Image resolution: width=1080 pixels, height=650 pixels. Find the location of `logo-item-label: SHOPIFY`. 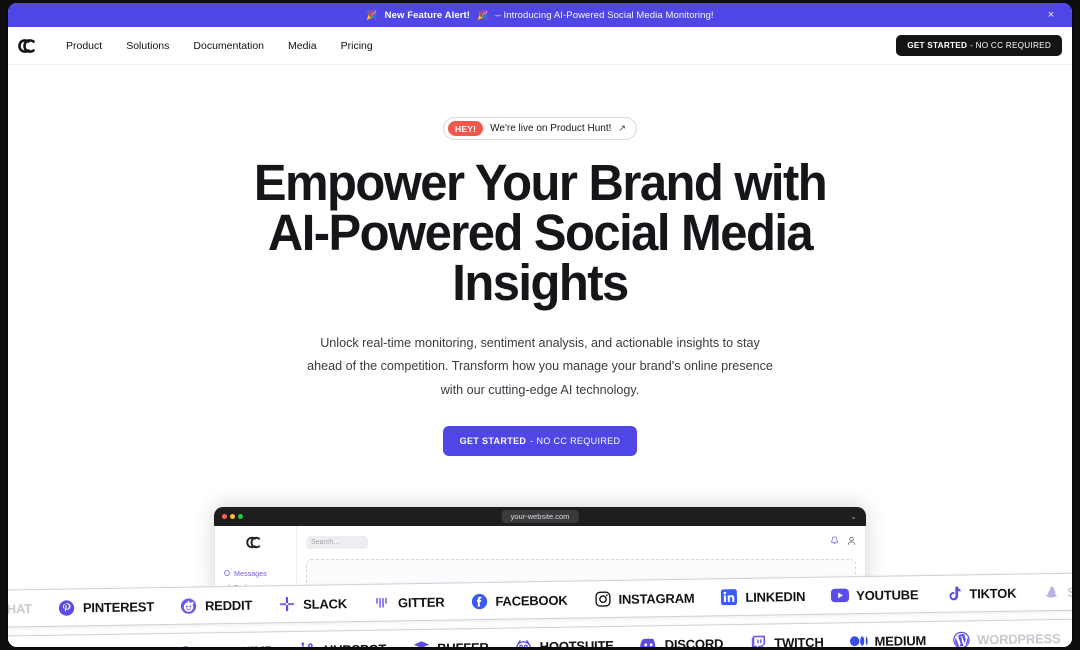

logo-item-label: SHOPIFY is located at coordinates (122, 646).